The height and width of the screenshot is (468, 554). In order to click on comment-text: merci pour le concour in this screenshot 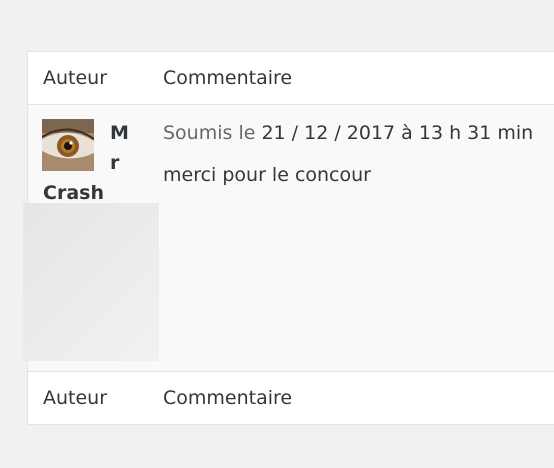, I will do `click(267, 175)`.